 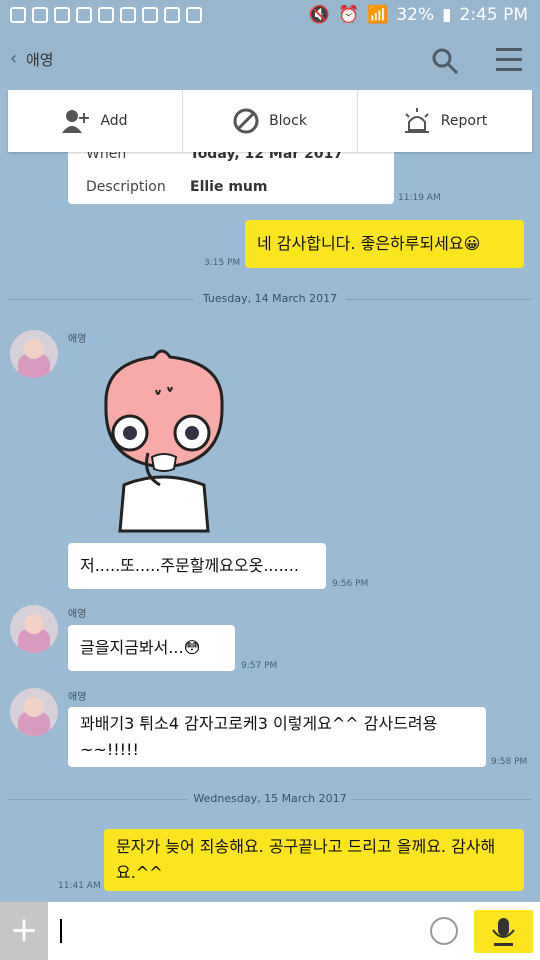 I want to click on mail-icon, so click(x=150, y=15).